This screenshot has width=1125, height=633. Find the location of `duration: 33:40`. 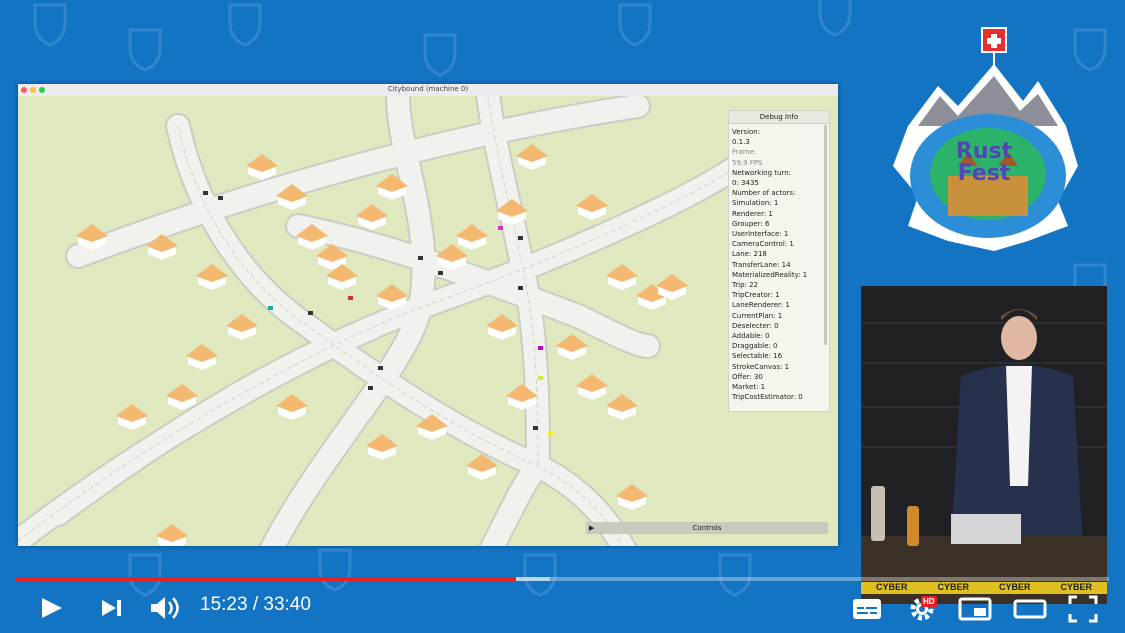

duration: 33:40 is located at coordinates (287, 604).